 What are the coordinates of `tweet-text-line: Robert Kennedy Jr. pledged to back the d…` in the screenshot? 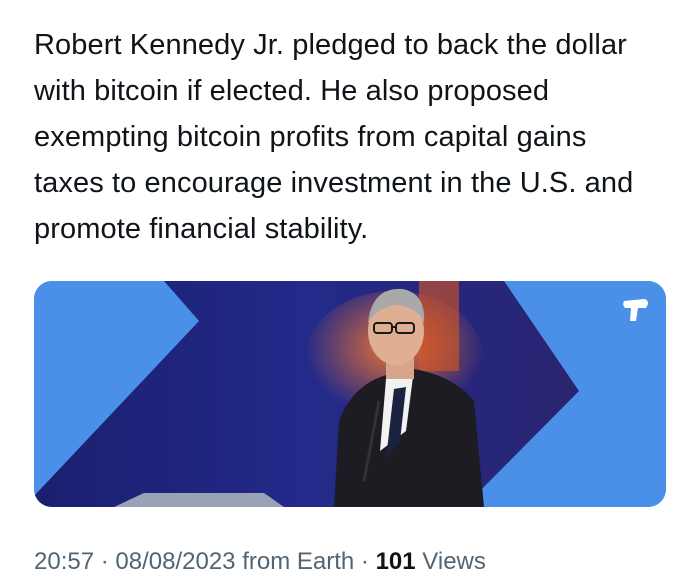 It's located at (330, 45).